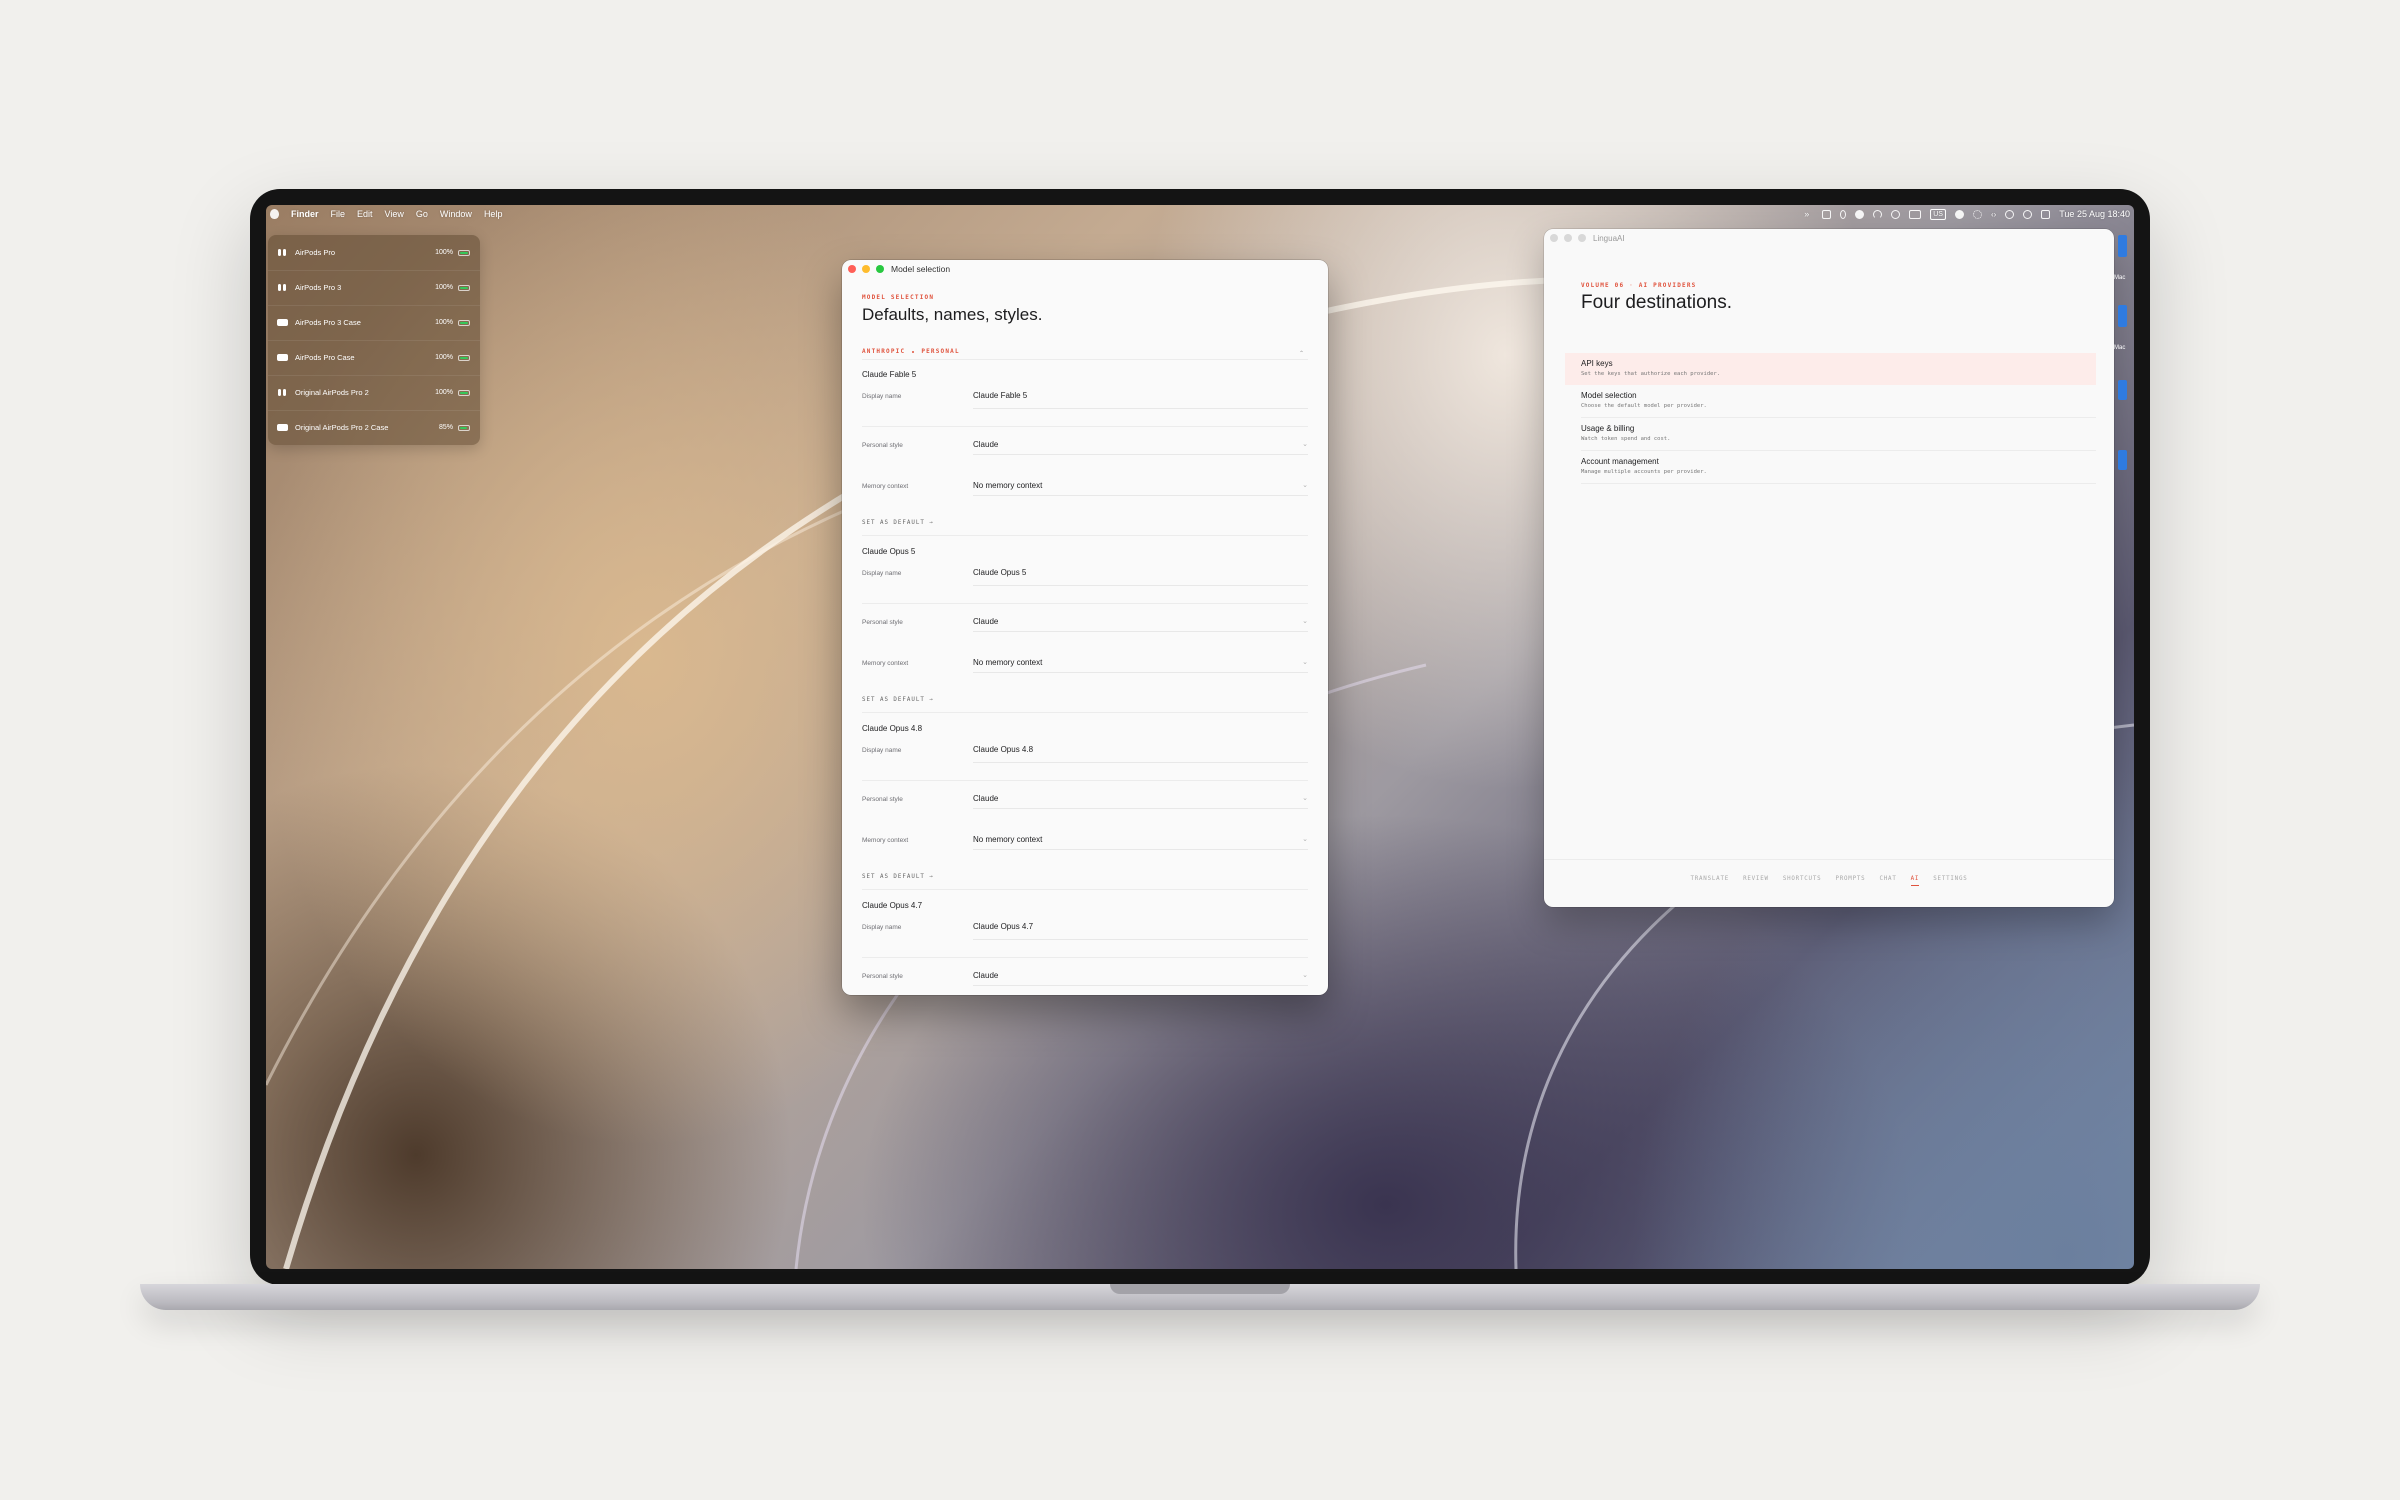 This screenshot has height=1500, width=2400. I want to click on window-titlebar: Model selection, so click(1085, 269).